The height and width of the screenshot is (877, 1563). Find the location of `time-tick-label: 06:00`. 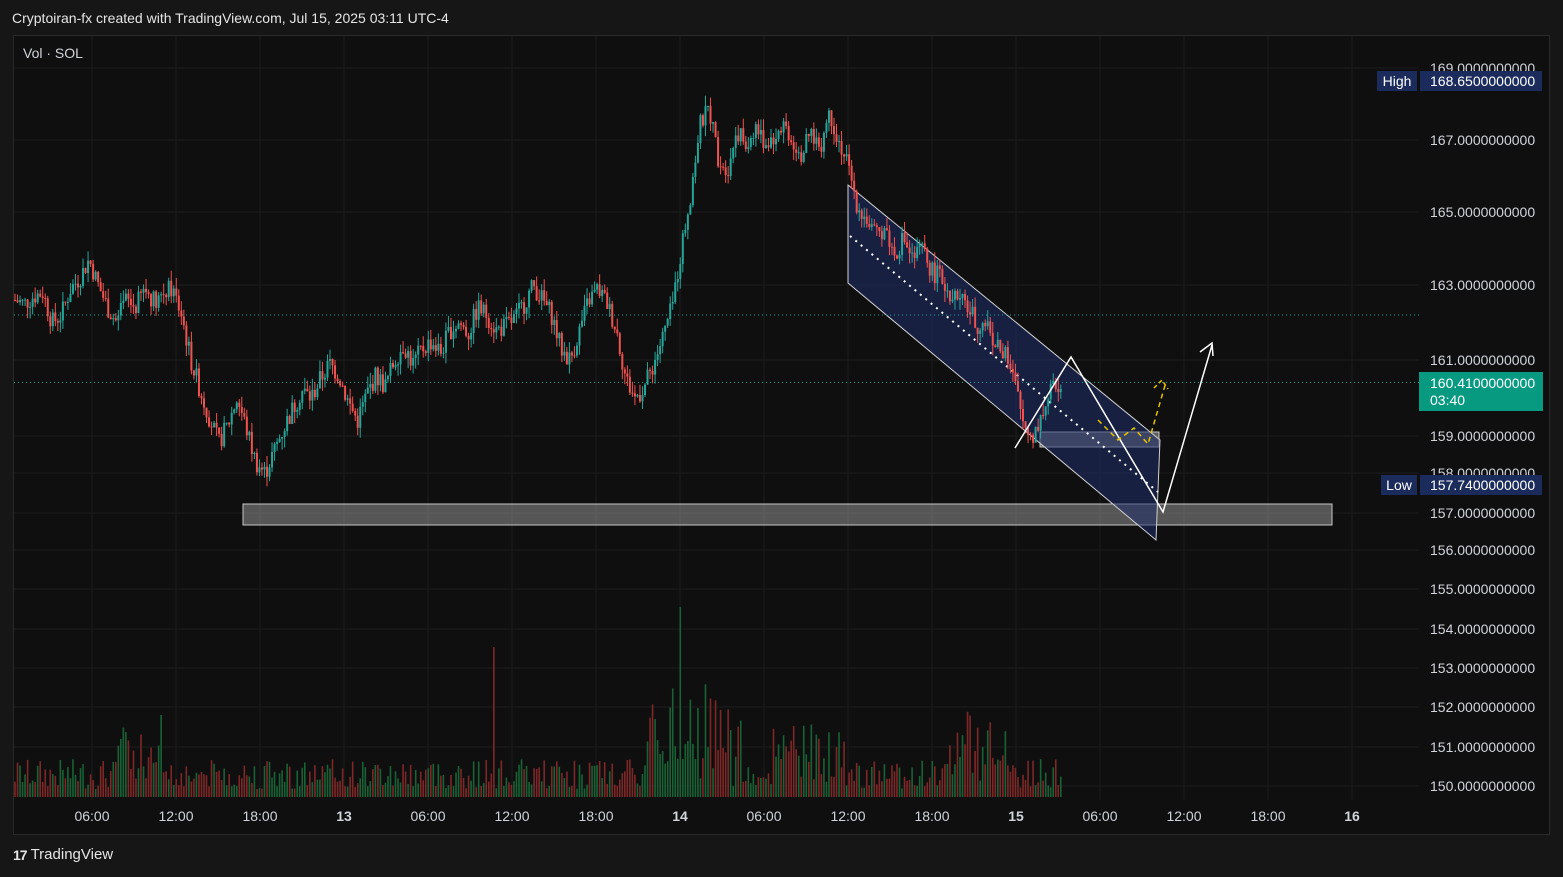

time-tick-label: 06:00 is located at coordinates (1099, 816).